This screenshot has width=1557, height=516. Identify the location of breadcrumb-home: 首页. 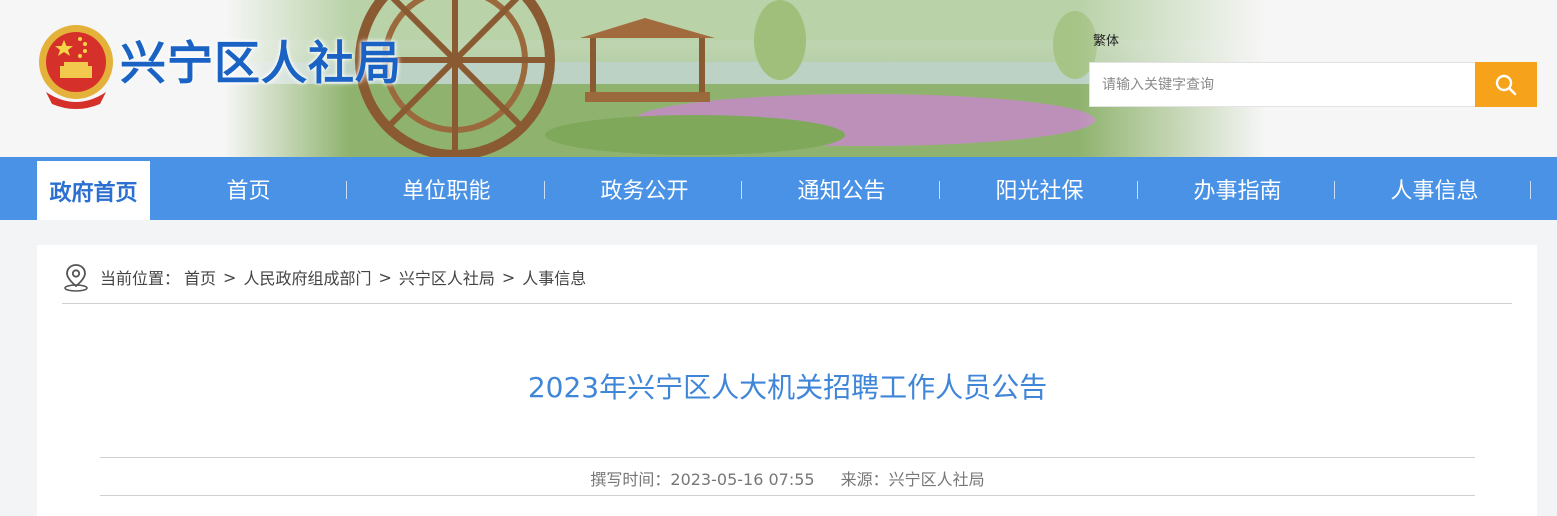
(200, 277).